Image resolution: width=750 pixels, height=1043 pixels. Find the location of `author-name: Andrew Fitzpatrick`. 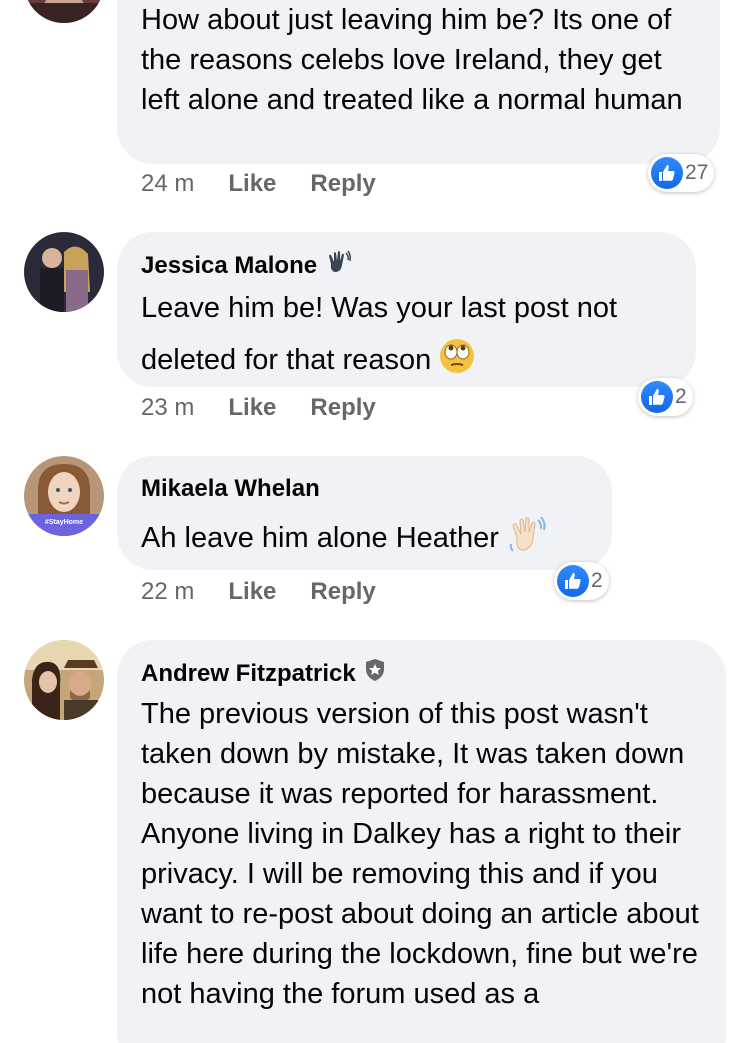

author-name: Andrew Fitzpatrick is located at coordinates (248, 674).